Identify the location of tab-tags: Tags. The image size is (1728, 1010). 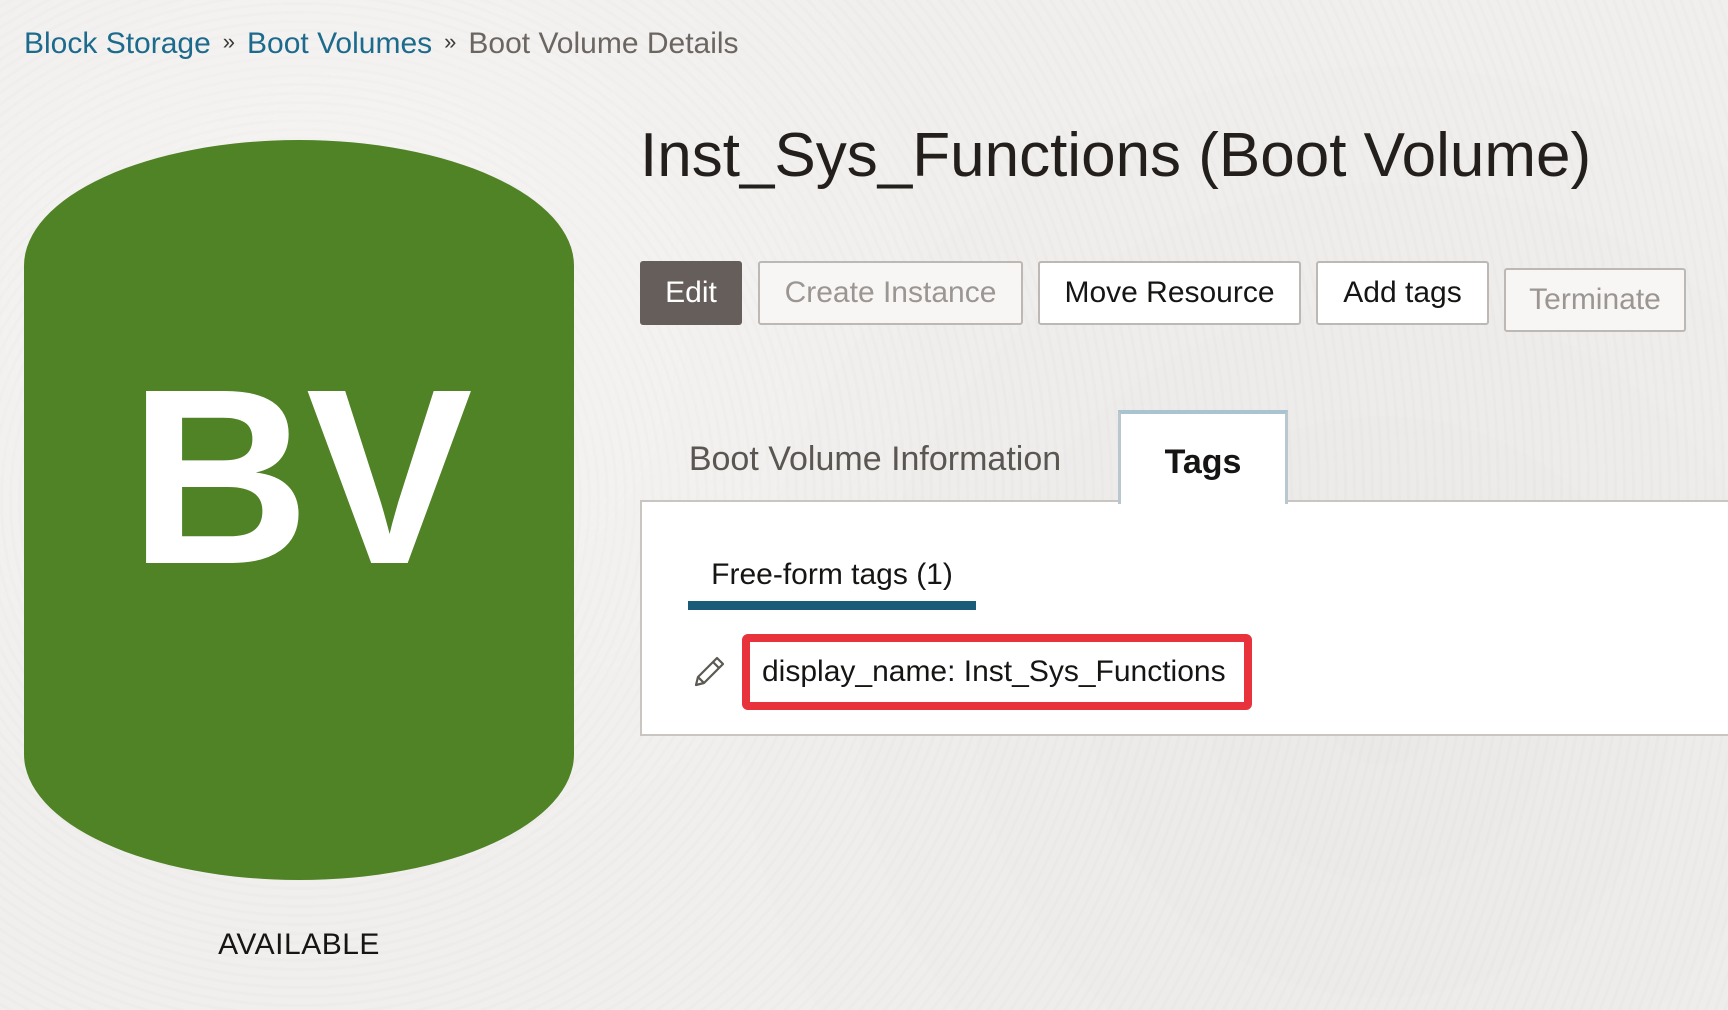
(1203, 457).